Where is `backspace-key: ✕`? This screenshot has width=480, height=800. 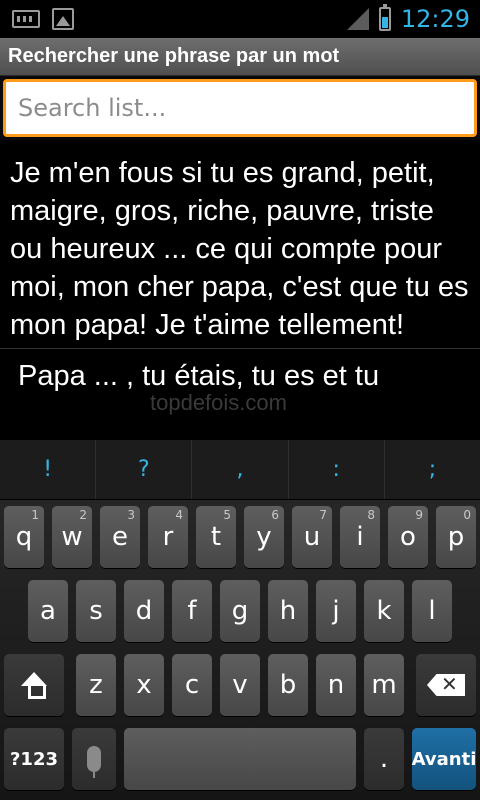 backspace-key: ✕ is located at coordinates (446, 685).